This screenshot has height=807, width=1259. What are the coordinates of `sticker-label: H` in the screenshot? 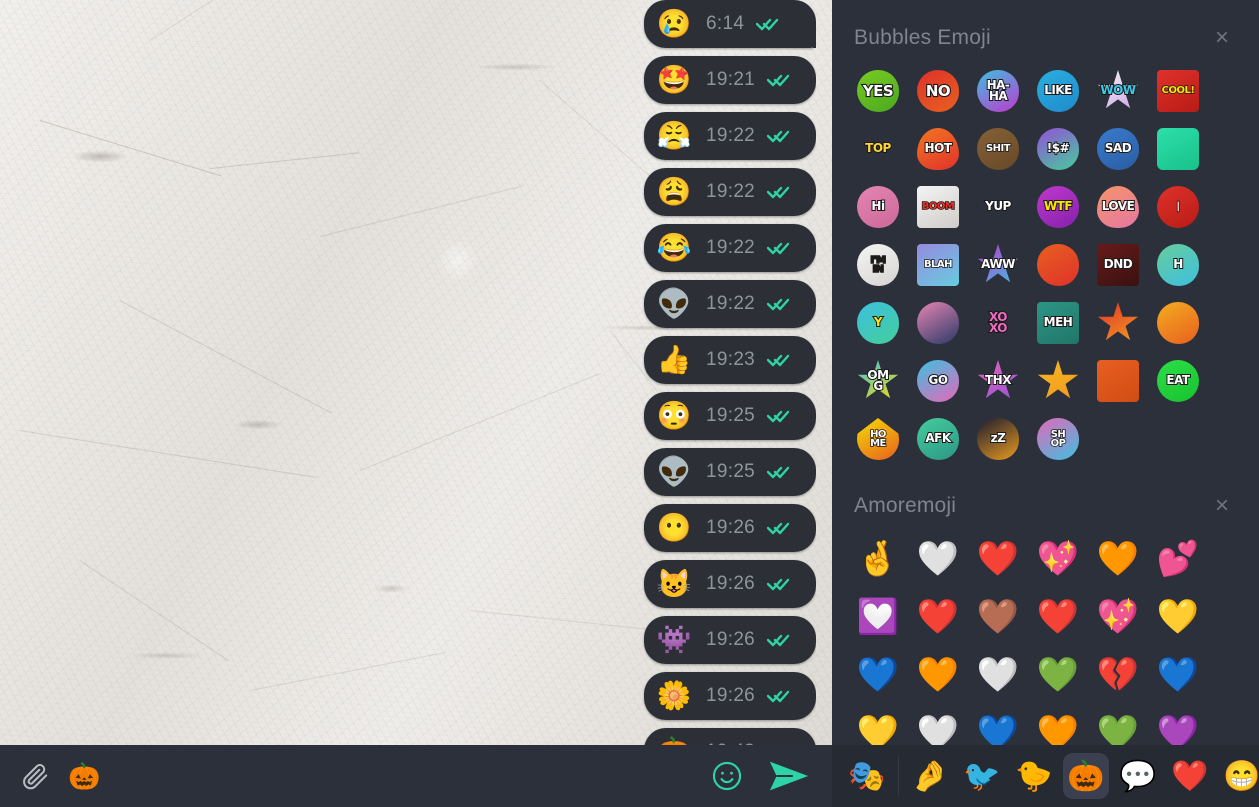 It's located at (1178, 264).